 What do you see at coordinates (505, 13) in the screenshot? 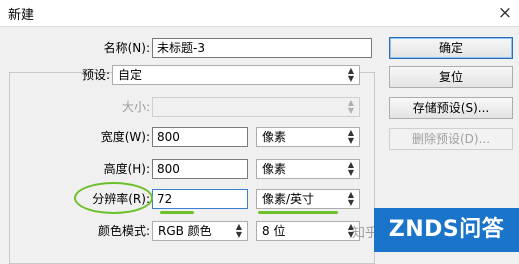
I see `close-icon: ×` at bounding box center [505, 13].